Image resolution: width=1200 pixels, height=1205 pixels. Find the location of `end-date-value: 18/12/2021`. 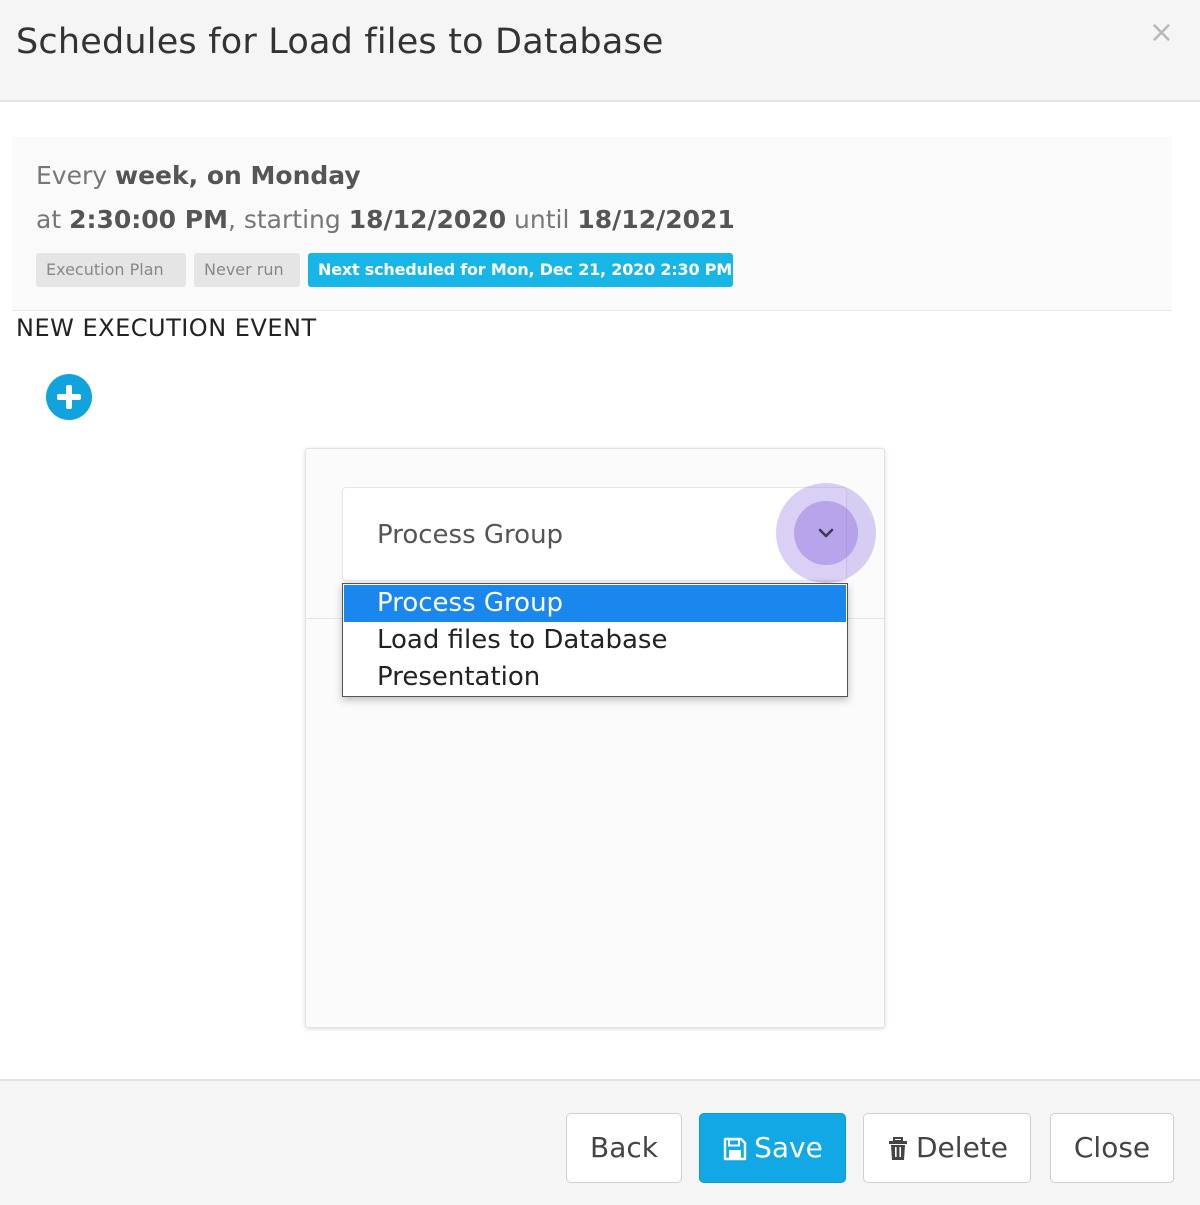

end-date-value: 18/12/2021 is located at coordinates (656, 219).